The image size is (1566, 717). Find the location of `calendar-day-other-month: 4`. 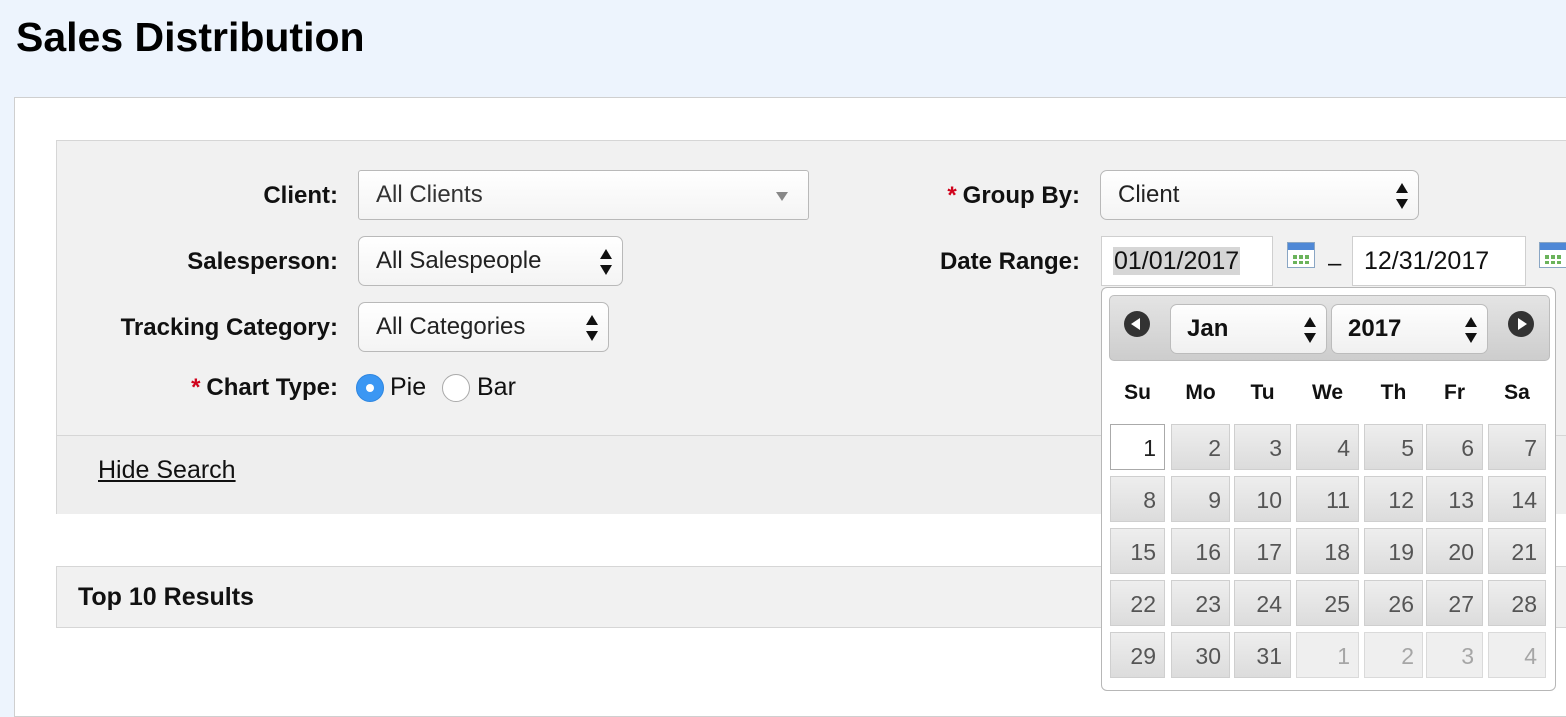

calendar-day-other-month: 4 is located at coordinates (1517, 655).